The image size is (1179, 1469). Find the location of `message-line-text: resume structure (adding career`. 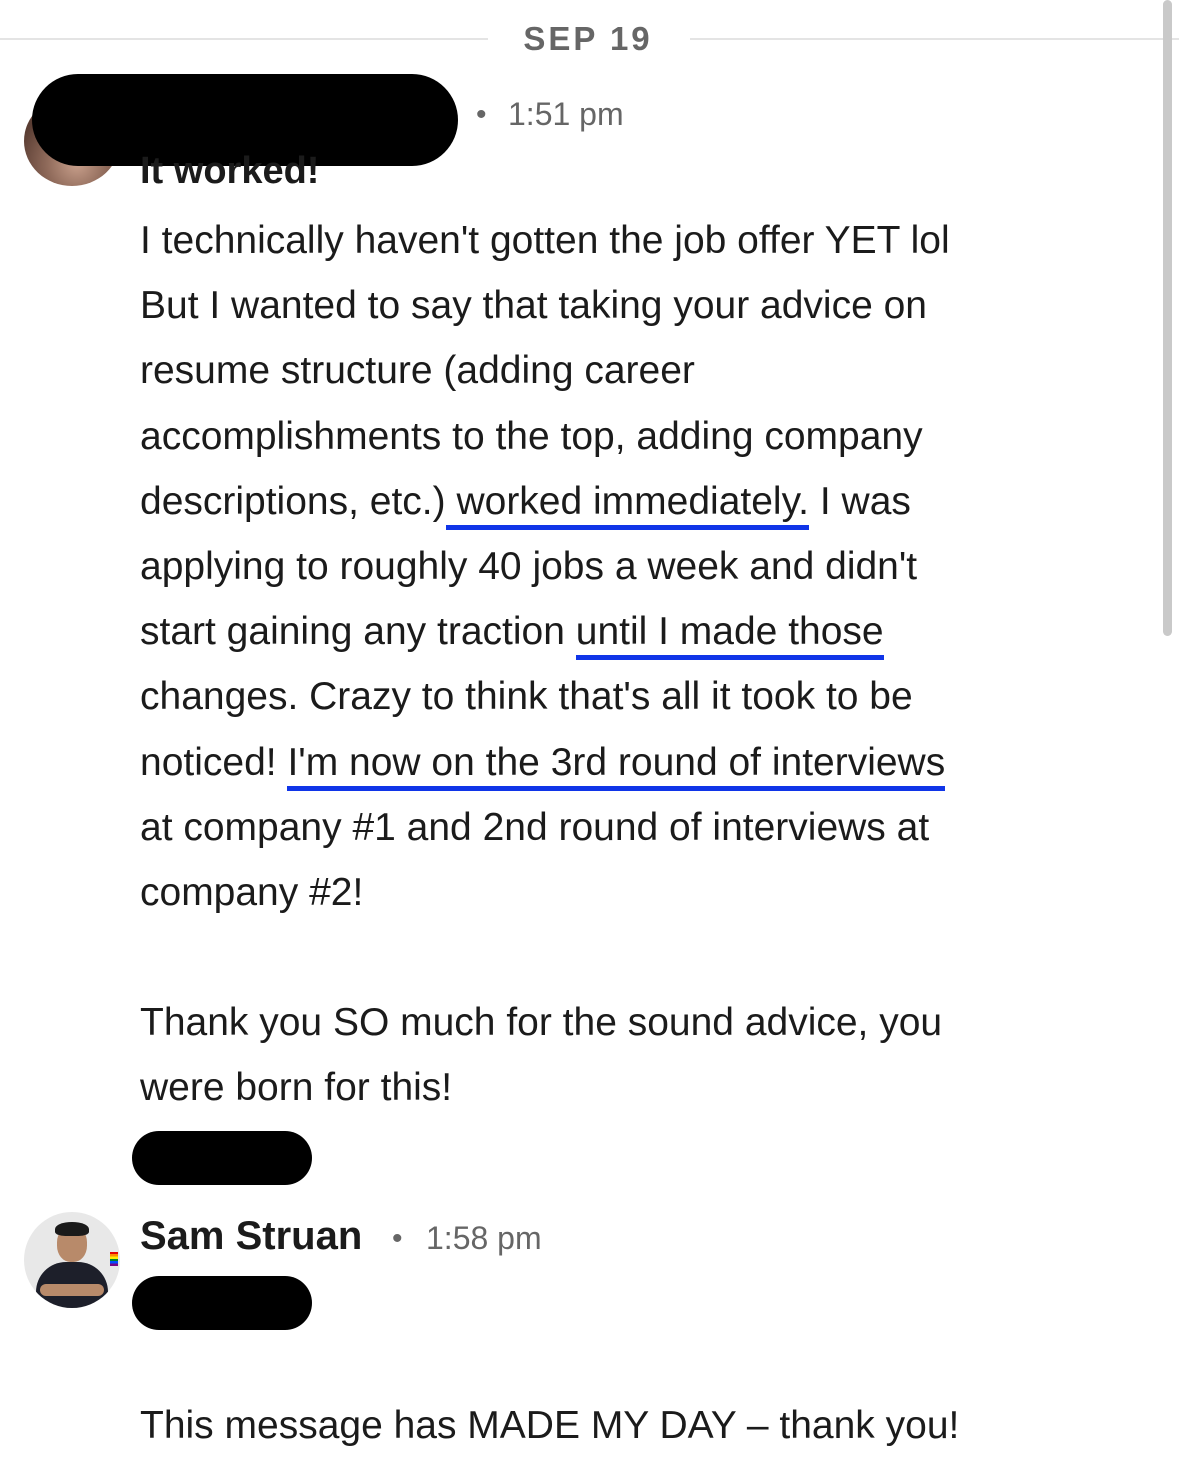

message-line-text: resume structure (adding career is located at coordinates (417, 371).